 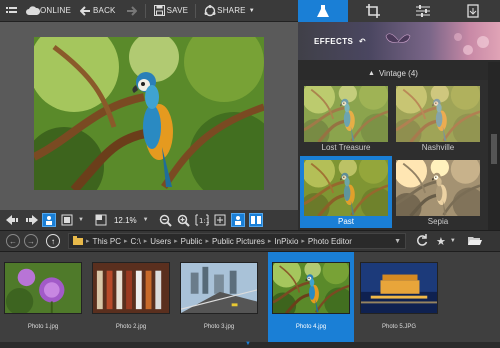 I want to click on panel-tabs, so click(x=399, y=11).